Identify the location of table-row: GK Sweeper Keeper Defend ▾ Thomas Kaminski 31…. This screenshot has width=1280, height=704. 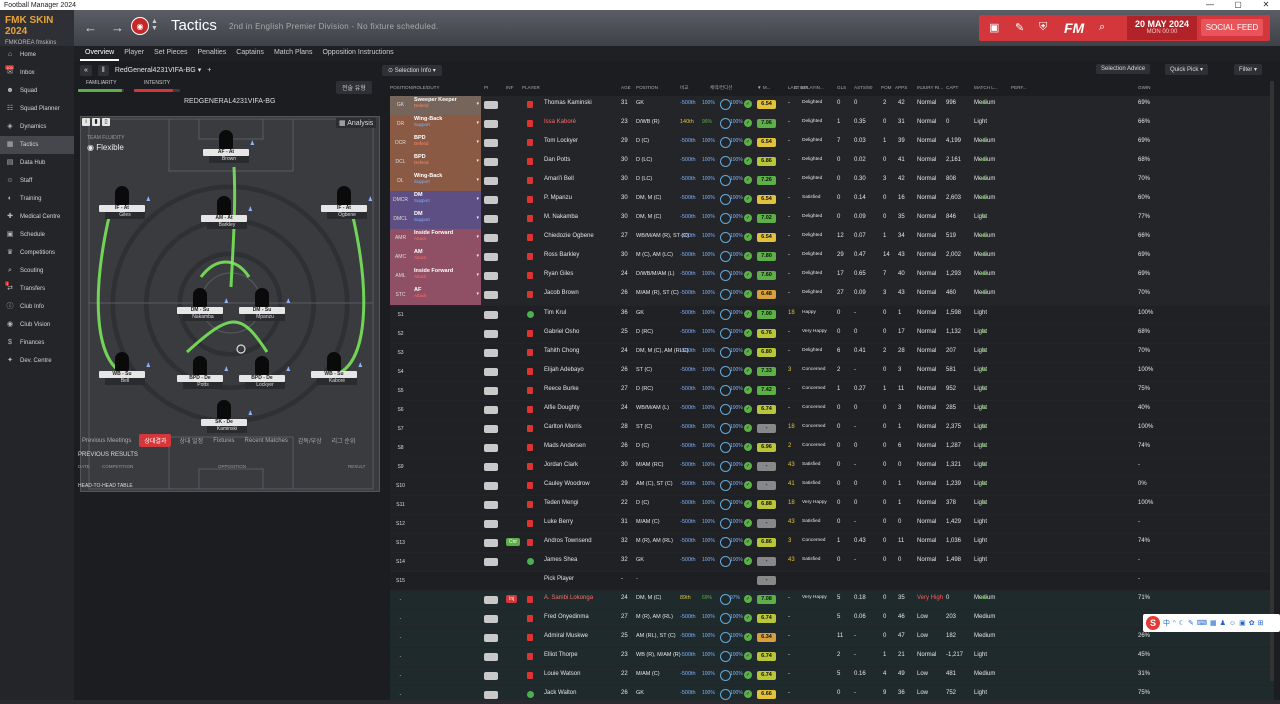
(832, 106).